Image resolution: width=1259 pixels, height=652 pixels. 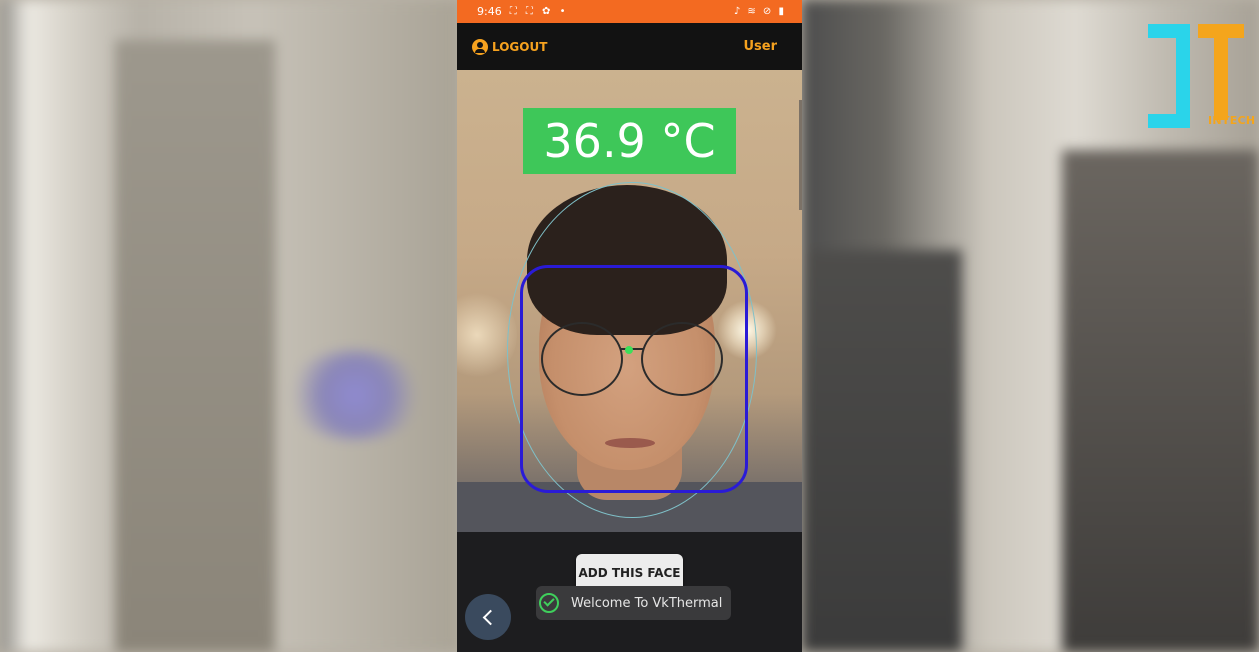 I want to click on back-button, so click(x=488, y=617).